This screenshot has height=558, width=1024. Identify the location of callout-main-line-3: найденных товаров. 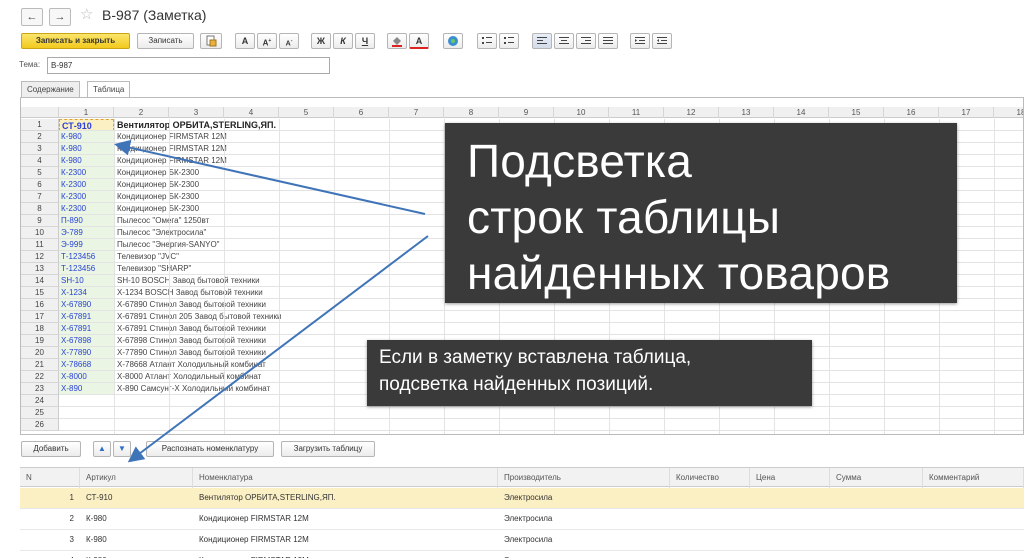
(679, 273).